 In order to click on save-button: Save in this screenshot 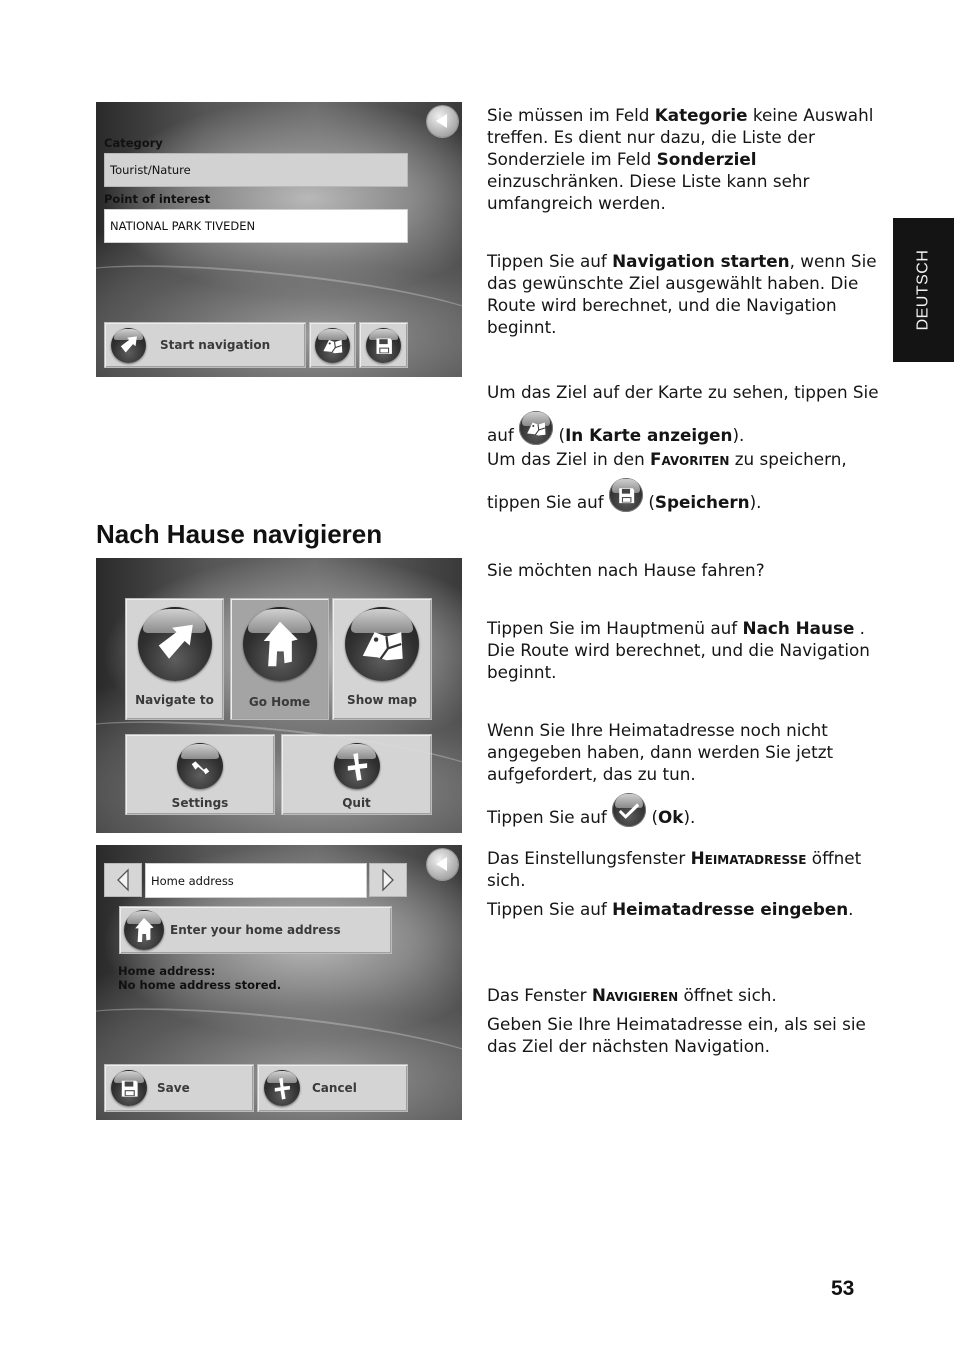, I will do `click(179, 1088)`.